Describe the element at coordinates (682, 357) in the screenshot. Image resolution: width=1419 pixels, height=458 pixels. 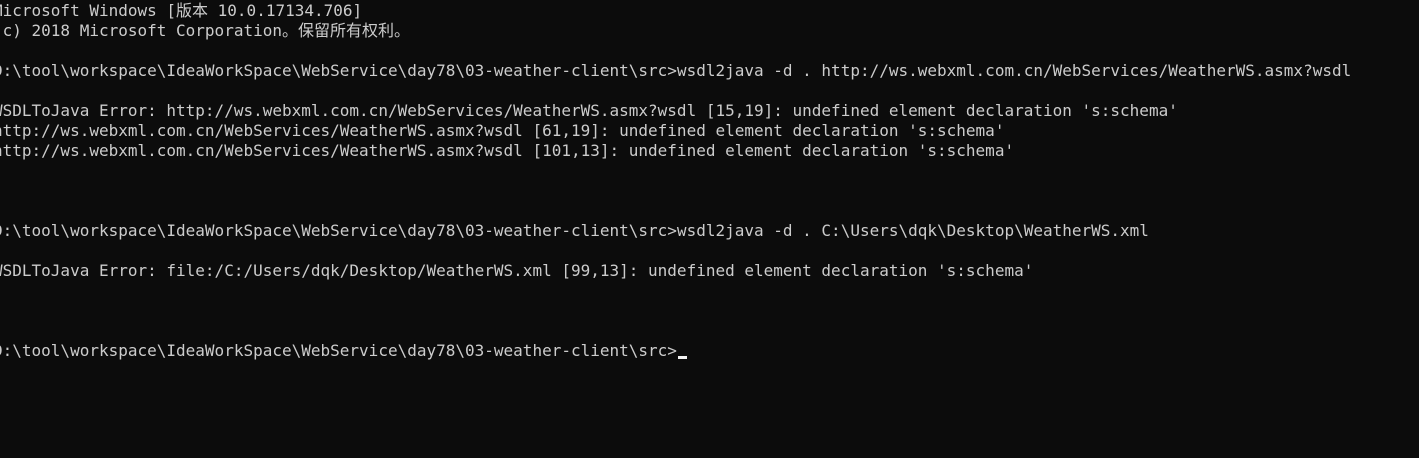
I see `text-cursor` at that location.